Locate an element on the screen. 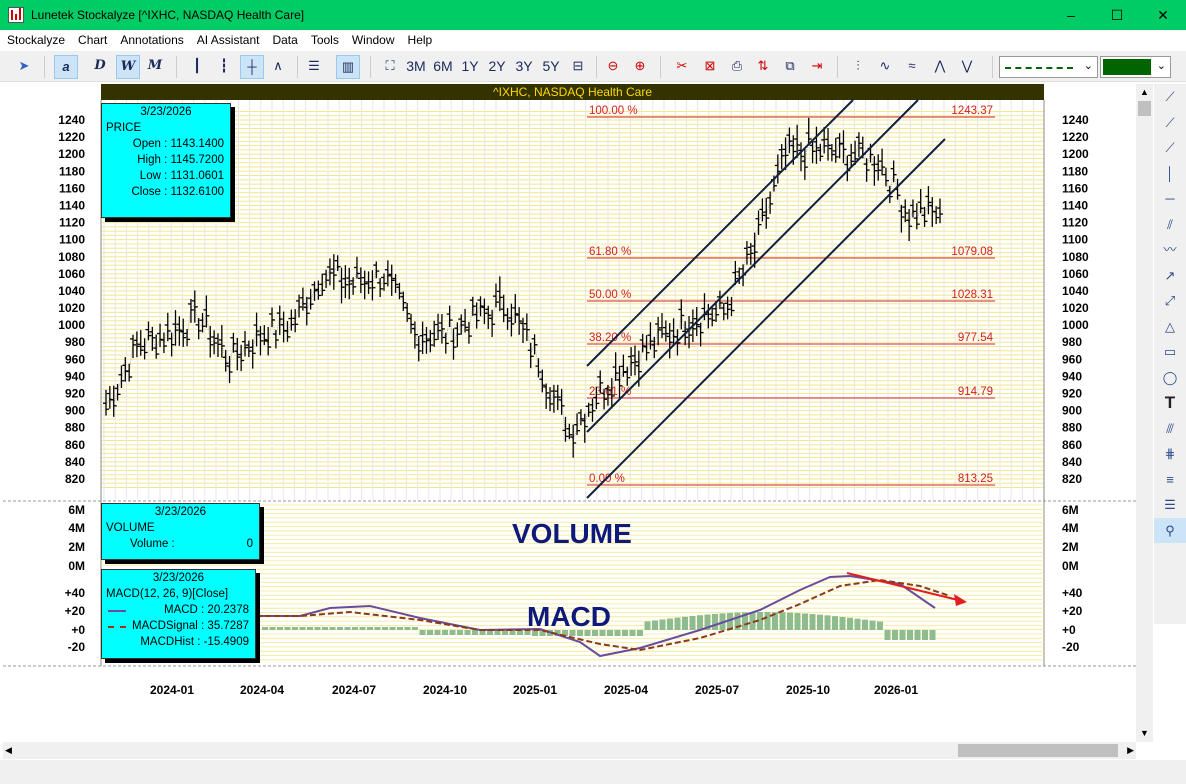  candles-icon: ┇ is located at coordinates (224, 67).